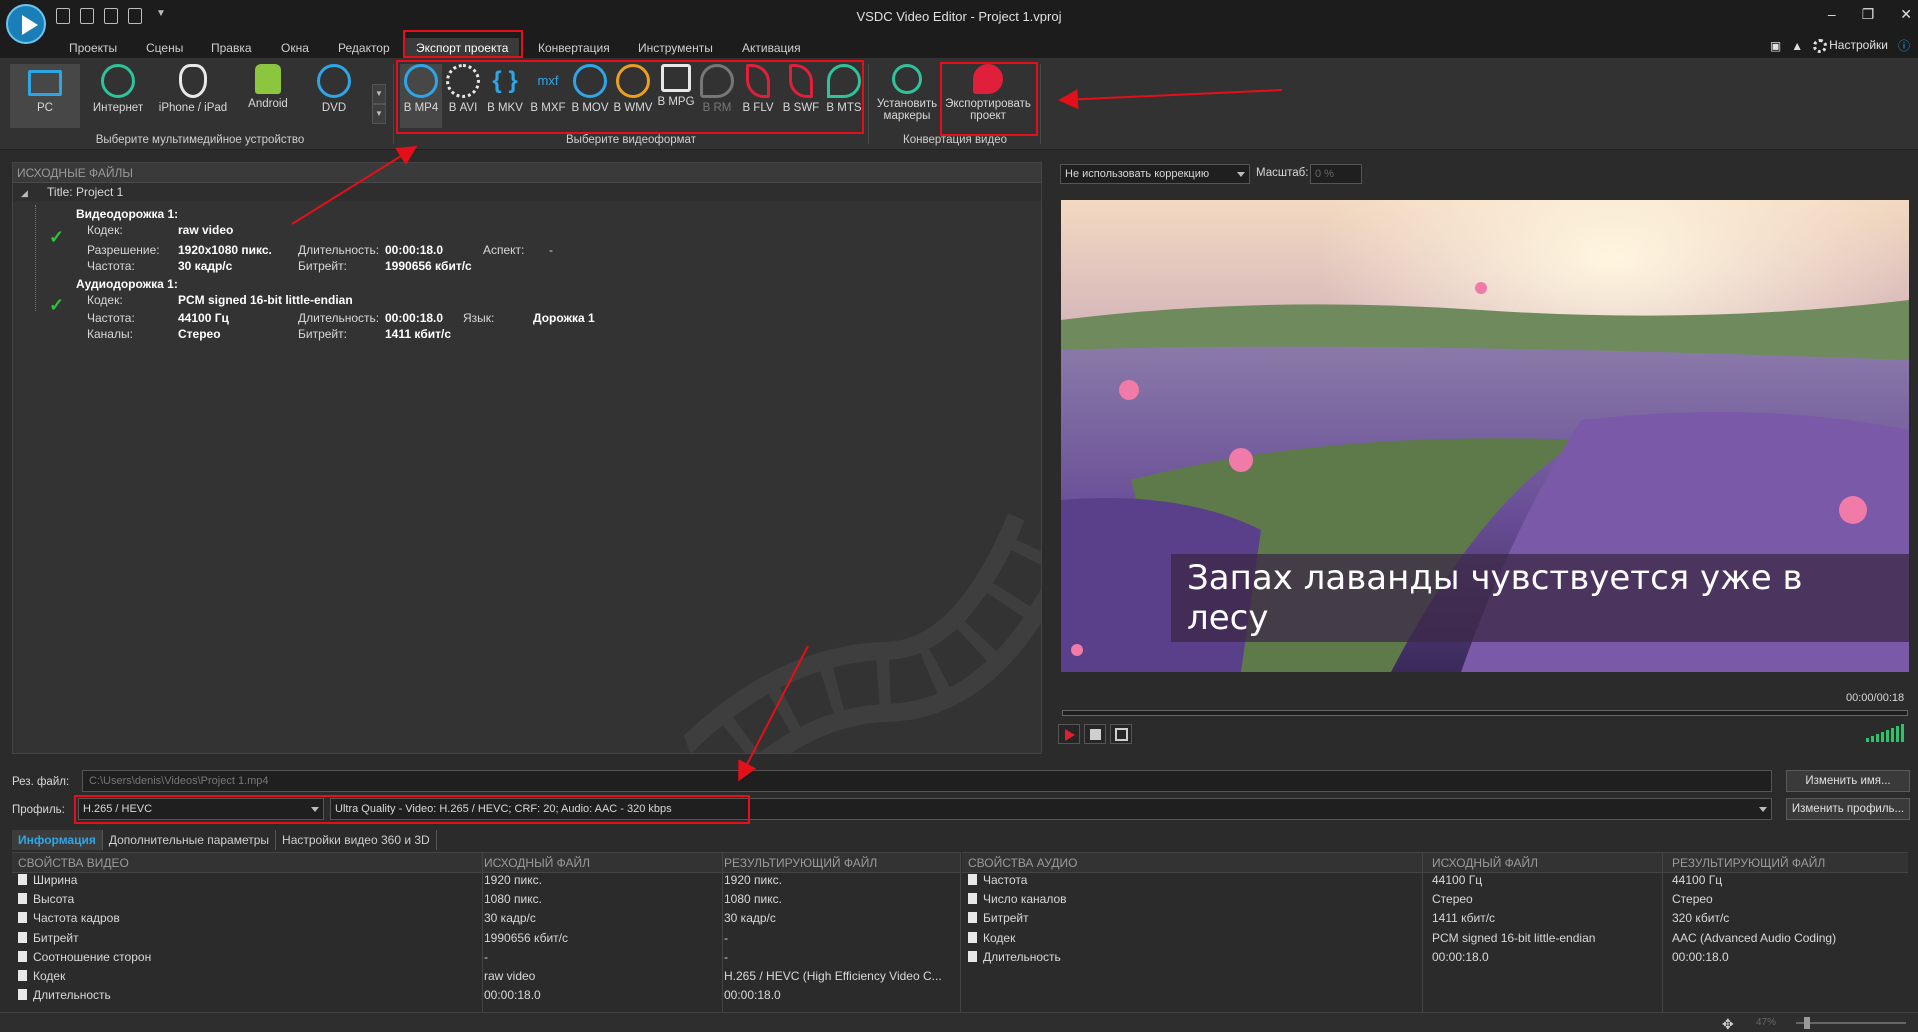  What do you see at coordinates (164, 48) in the screenshot?
I see `menu-scenes: Сцены` at bounding box center [164, 48].